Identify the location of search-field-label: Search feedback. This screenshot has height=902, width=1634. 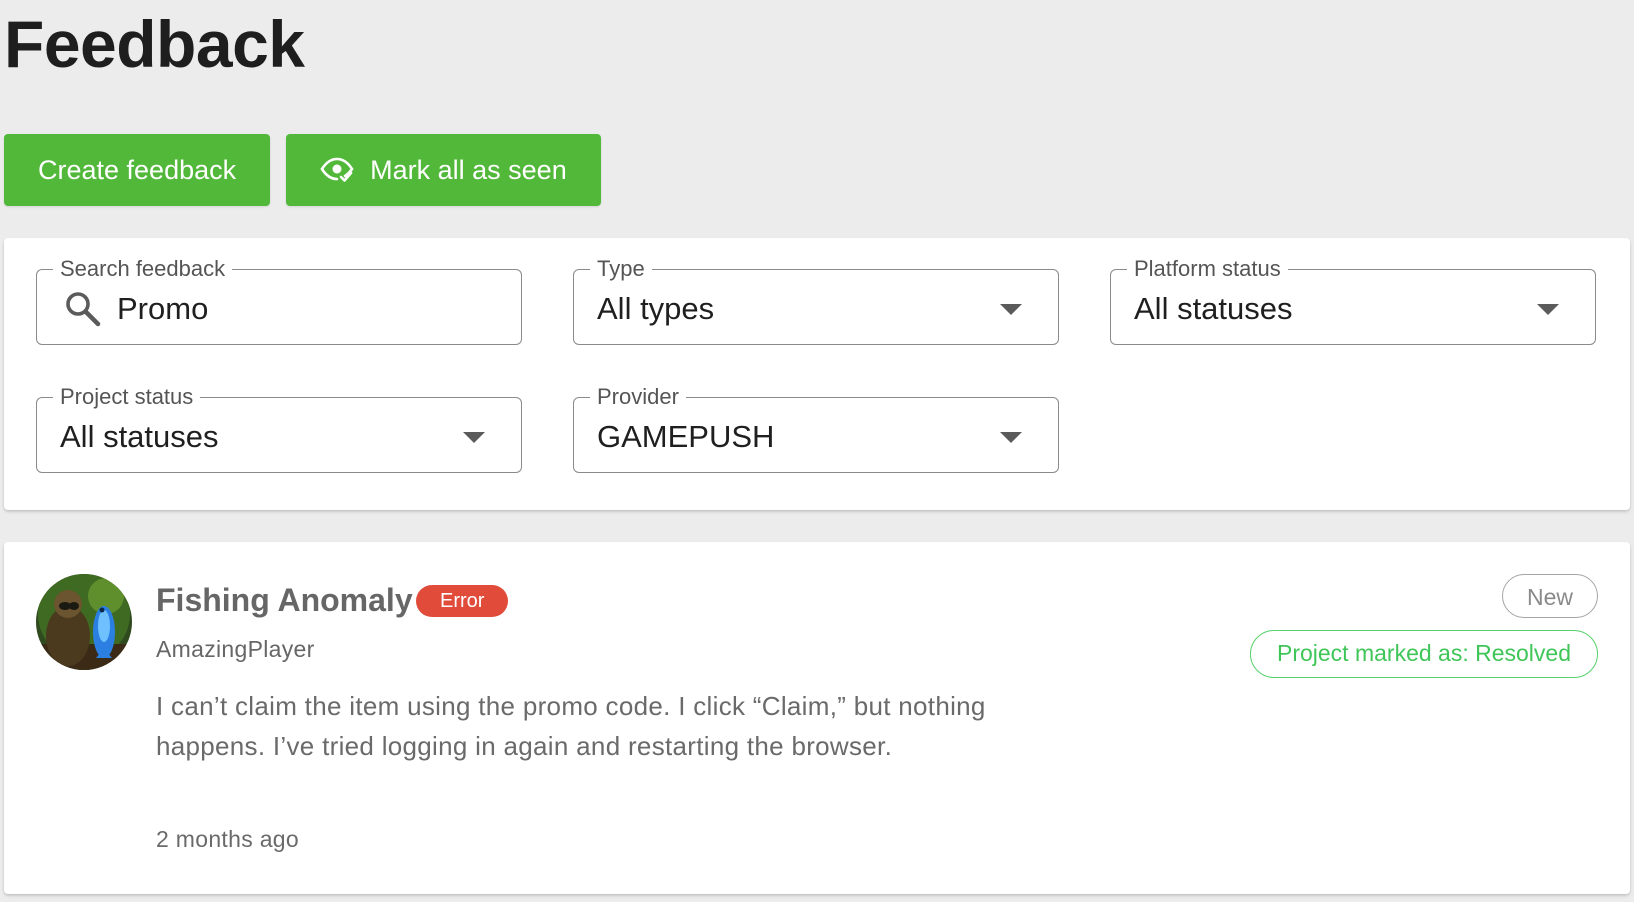
(143, 269).